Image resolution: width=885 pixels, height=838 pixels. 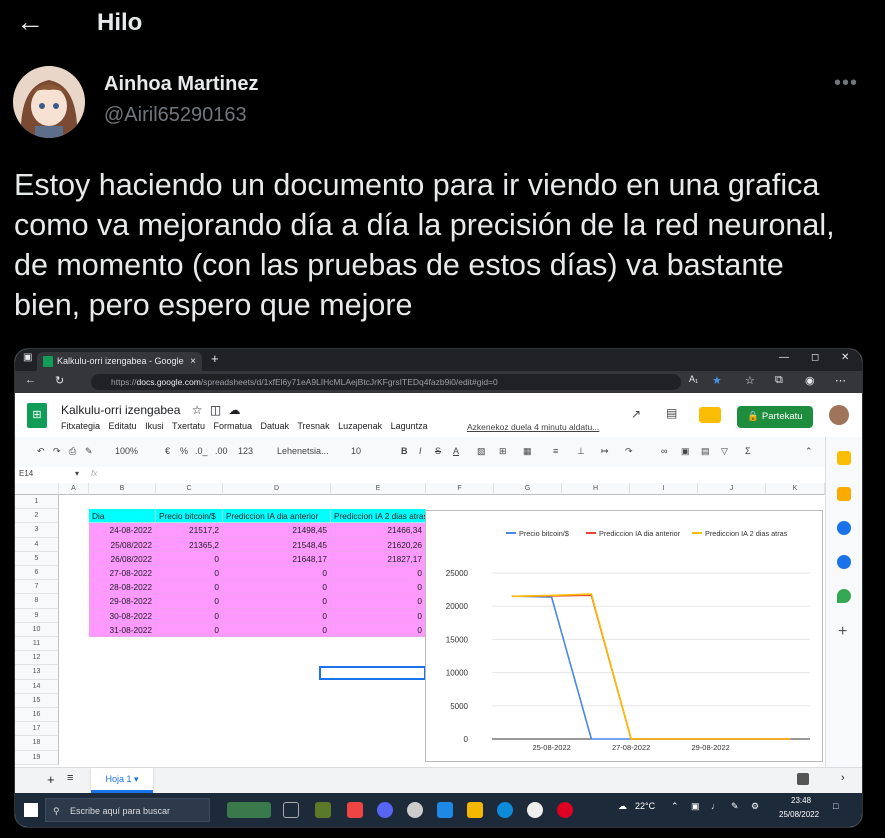 What do you see at coordinates (844, 528) in the screenshot?
I see `tasks-icon` at bounding box center [844, 528].